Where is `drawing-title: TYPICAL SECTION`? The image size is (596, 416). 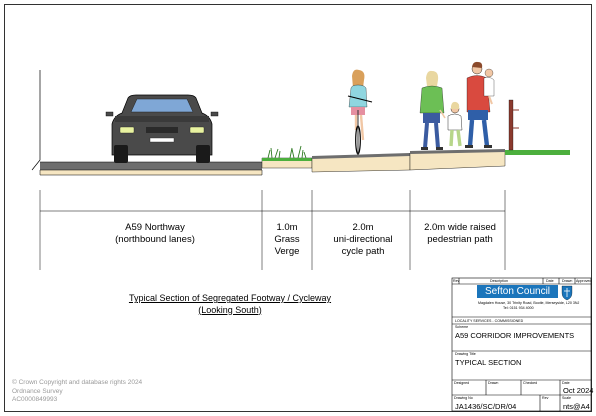 drawing-title: TYPICAL SECTION is located at coordinates (488, 362).